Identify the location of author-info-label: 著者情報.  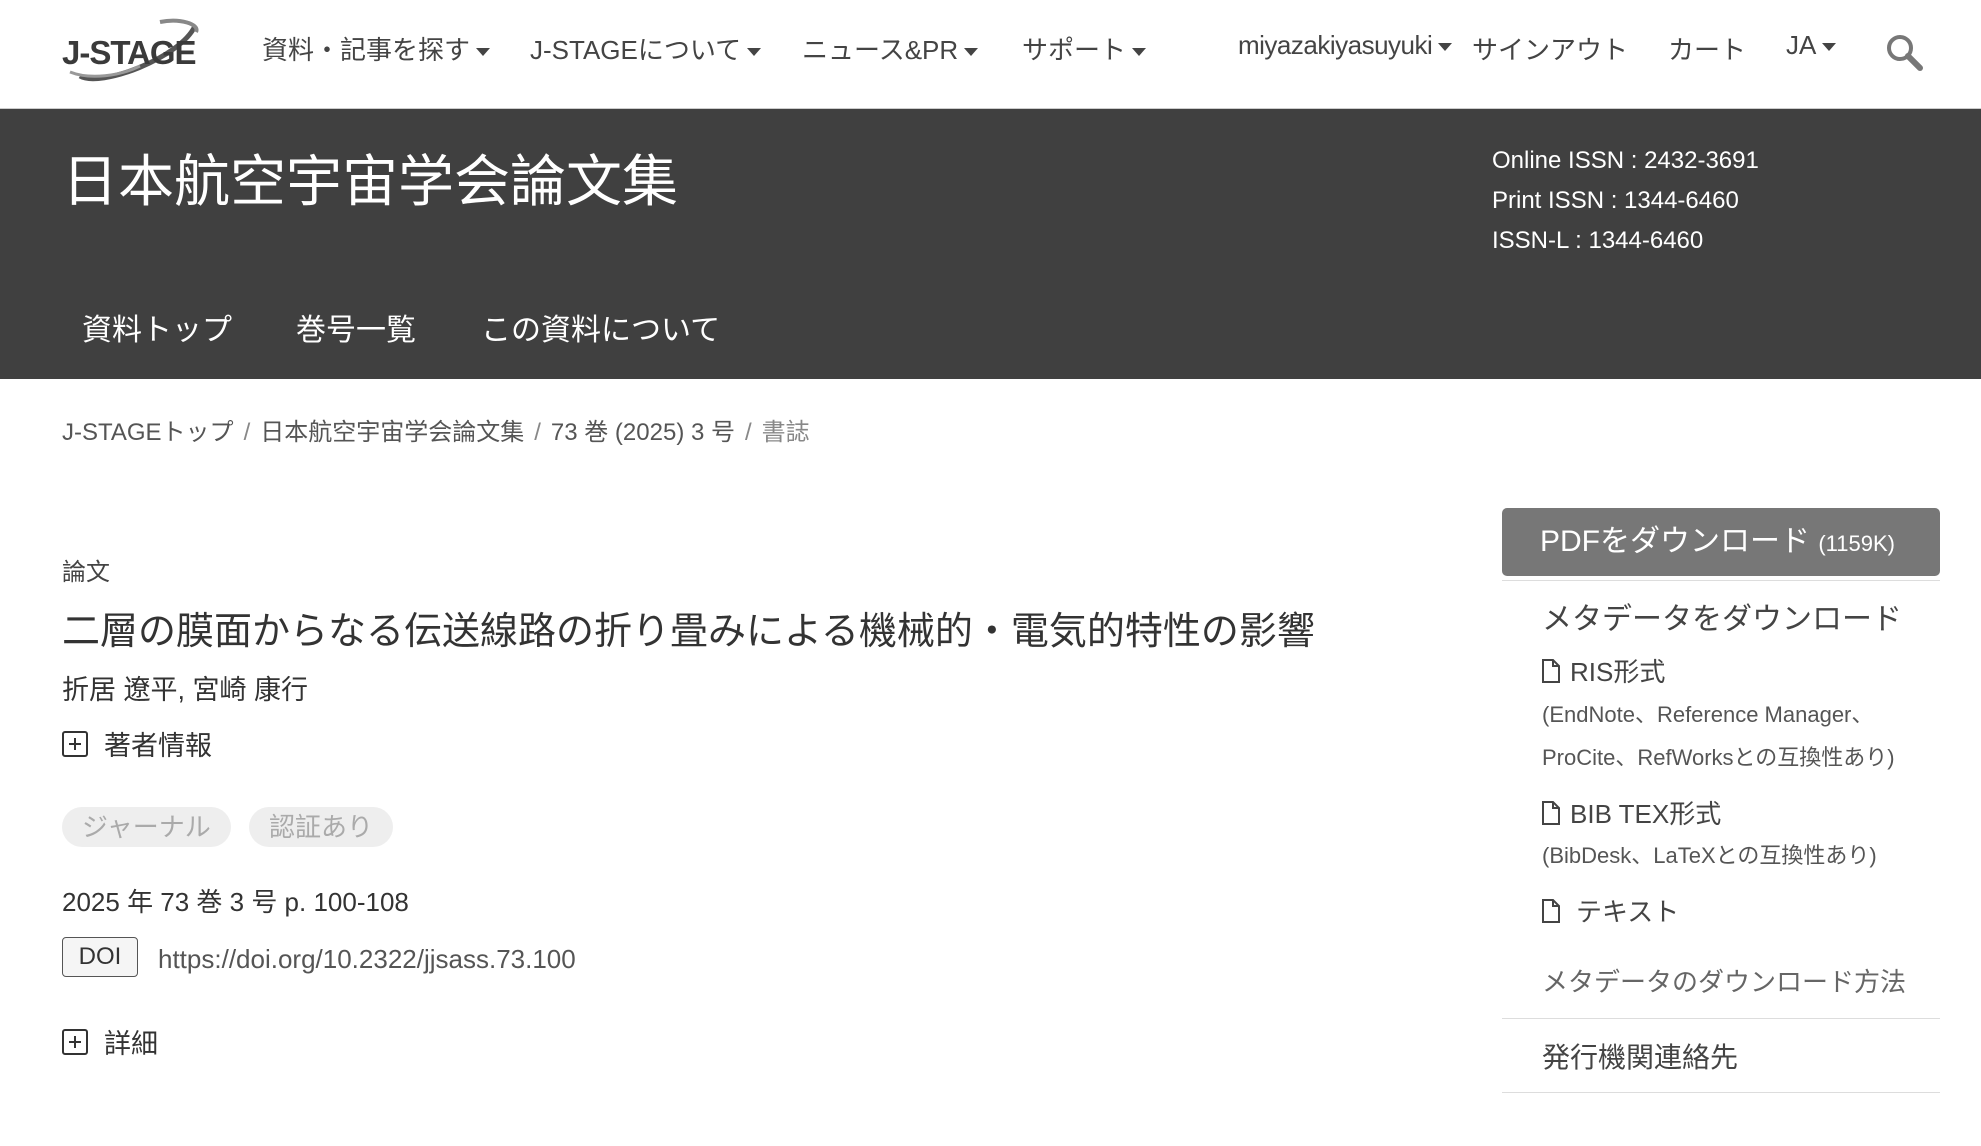
(158, 746).